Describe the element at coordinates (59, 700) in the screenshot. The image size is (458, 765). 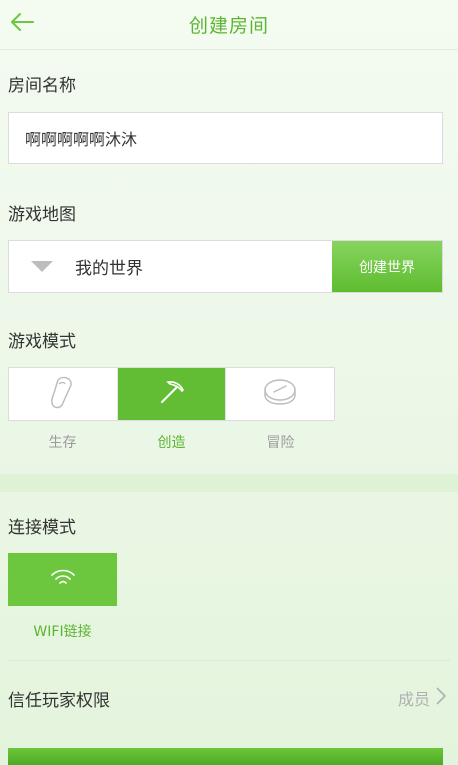
I see `trust-permission-label: 信任玩家权限` at that location.